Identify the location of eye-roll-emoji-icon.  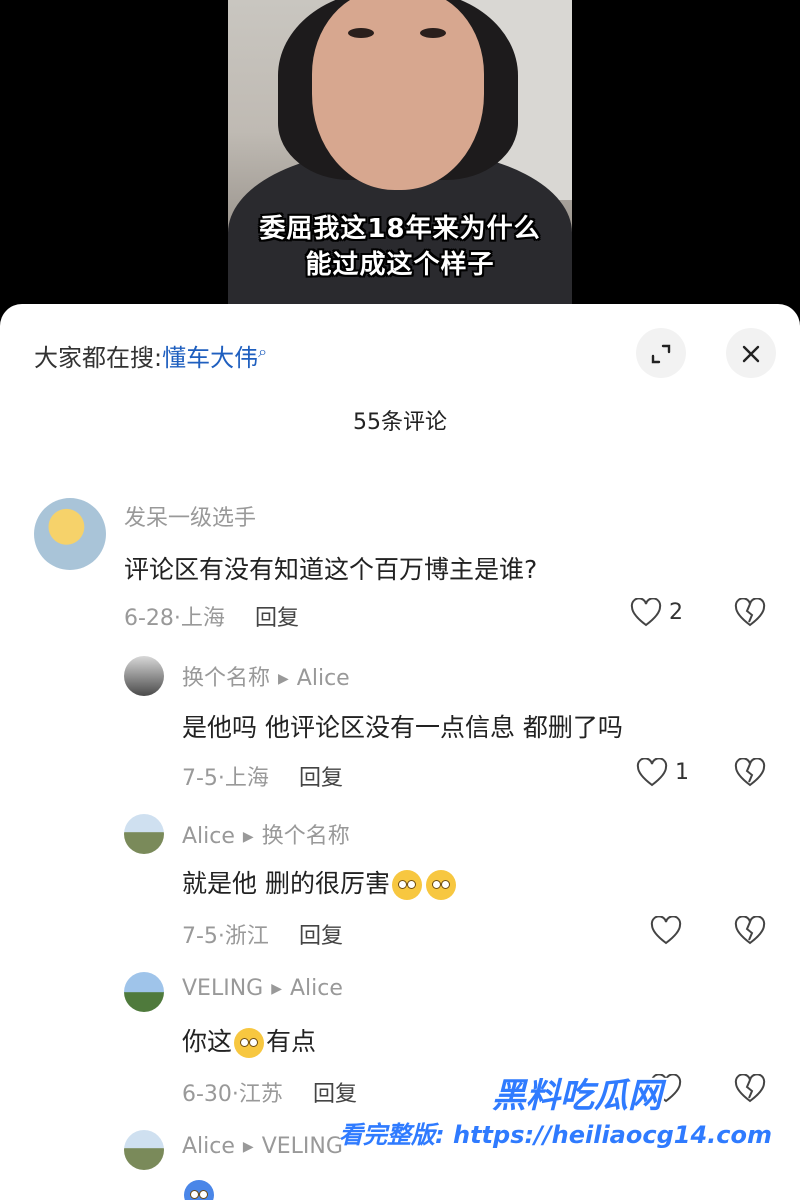
(406, 885).